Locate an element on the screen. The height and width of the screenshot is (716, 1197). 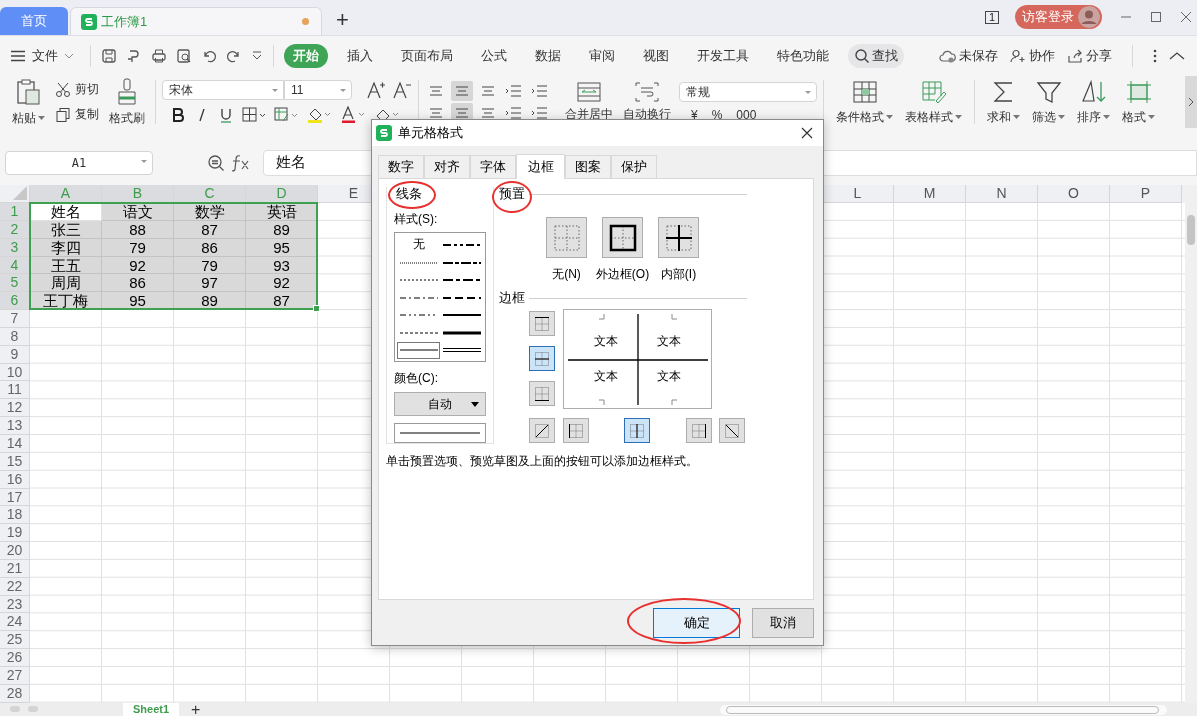
preset-label: 外边框(O) is located at coordinates (622, 274).